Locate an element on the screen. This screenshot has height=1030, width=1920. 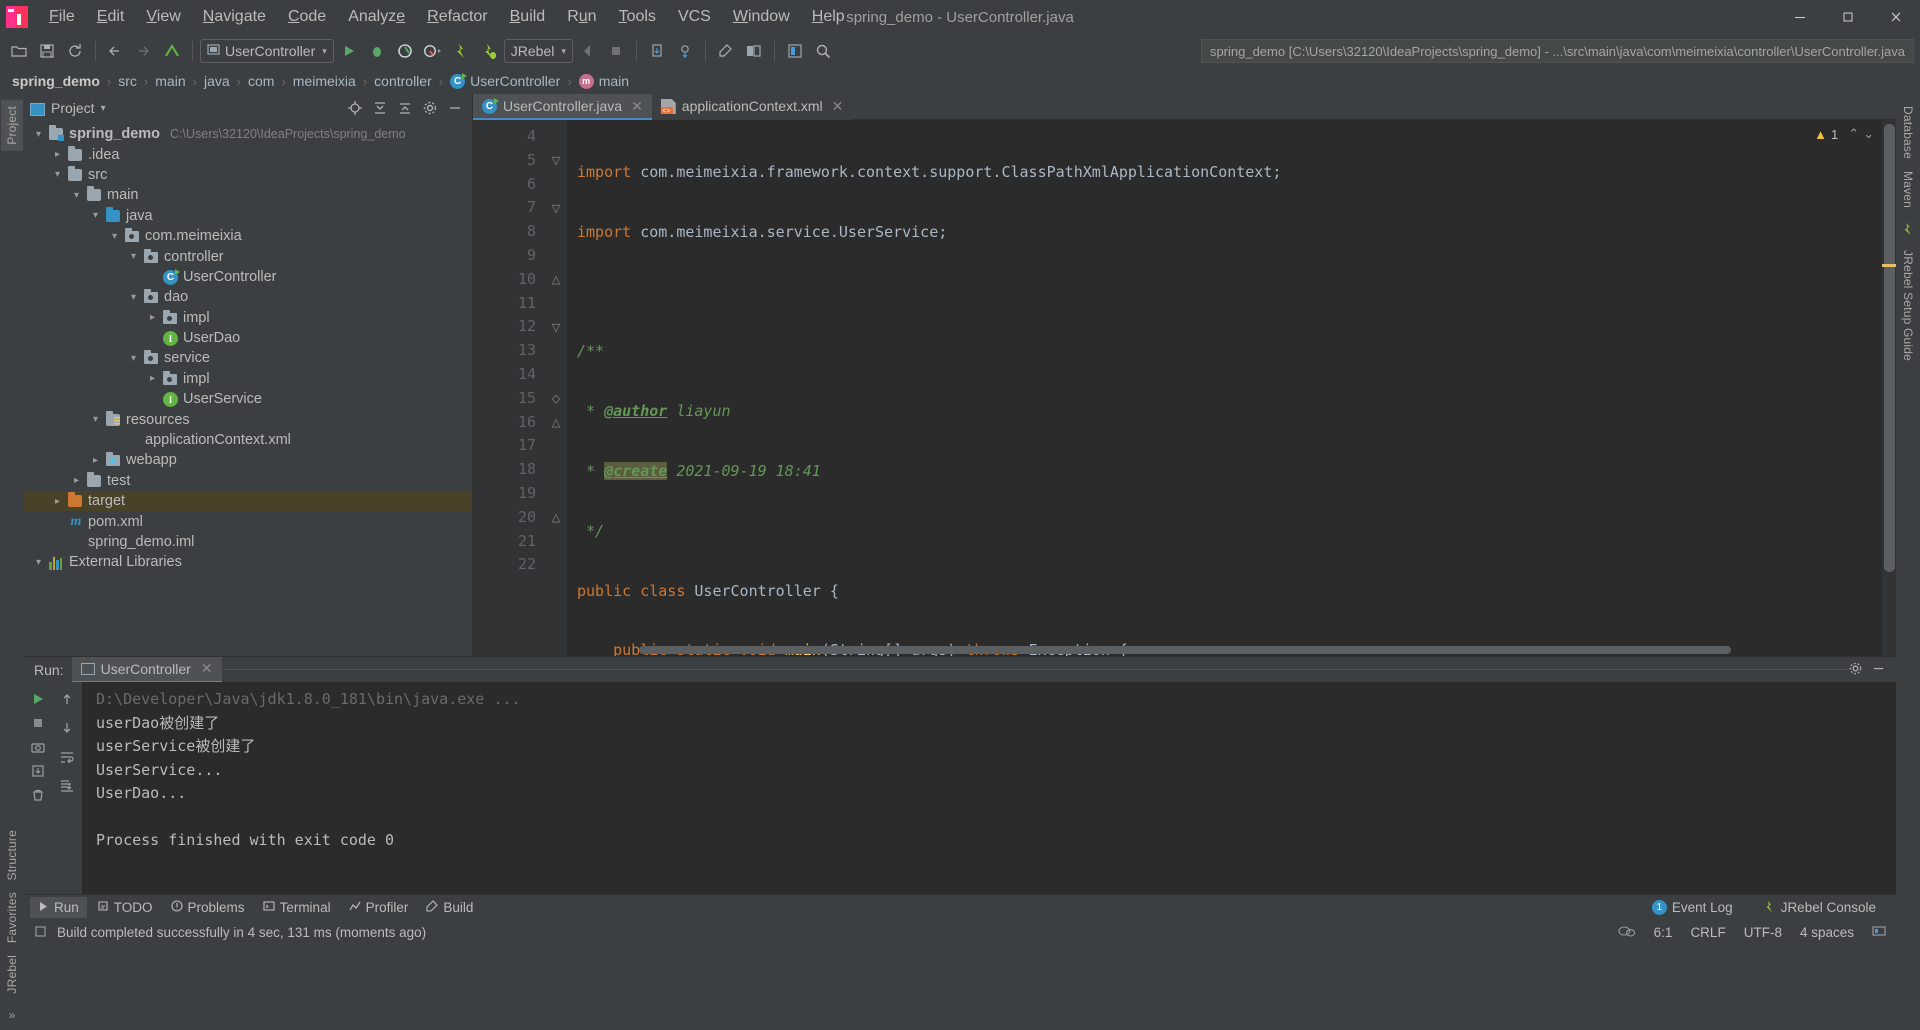
stop-icon is located at coordinates (616, 51).